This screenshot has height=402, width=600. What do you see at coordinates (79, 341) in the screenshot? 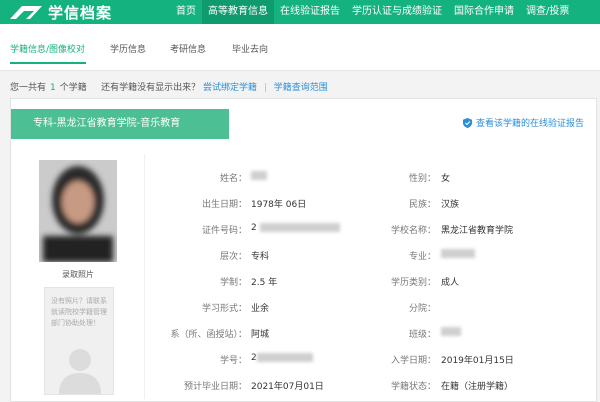
I see `no-photo-placeholder: 没有照片？请联系就读院校学籍管理部门协助处理！` at bounding box center [79, 341].